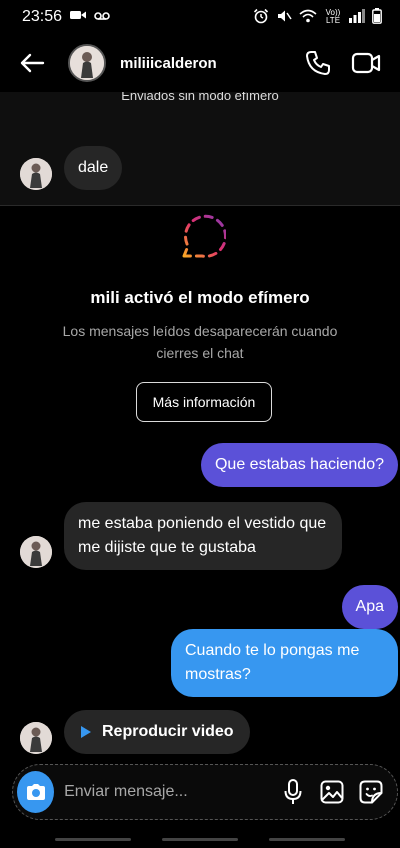 The height and width of the screenshot is (848, 400). I want to click on gallery-button, so click(331, 792).